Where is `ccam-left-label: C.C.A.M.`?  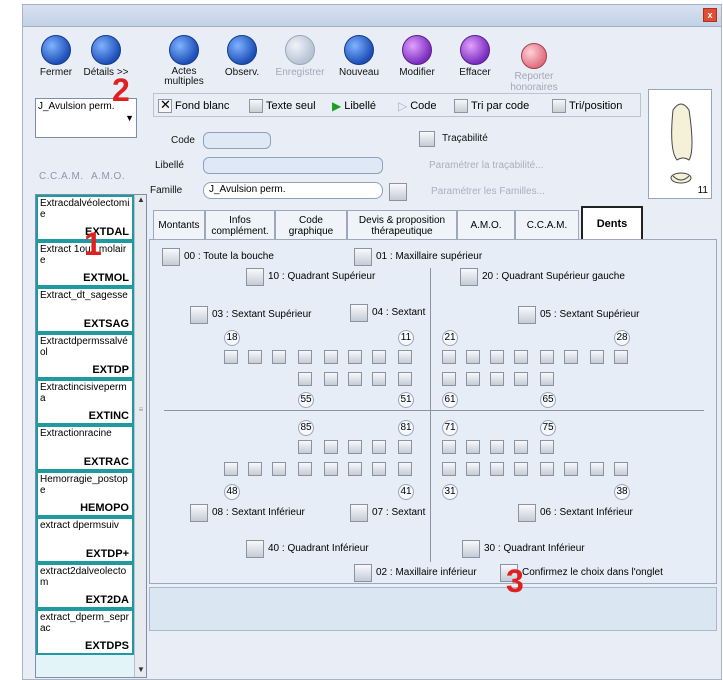
ccam-left-label: C.C.A.M. is located at coordinates (61, 176).